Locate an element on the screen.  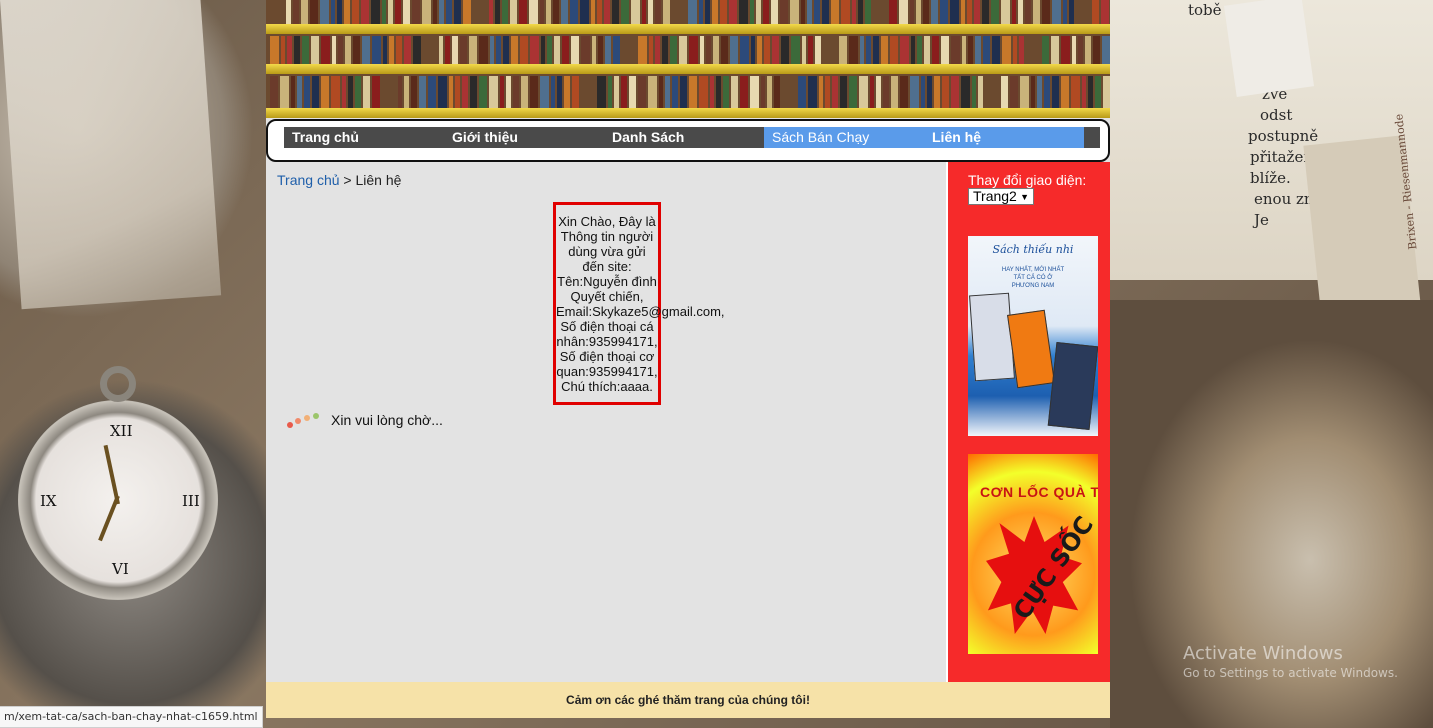
theme-select: Trang2 ▼ is located at coordinates (1001, 196).